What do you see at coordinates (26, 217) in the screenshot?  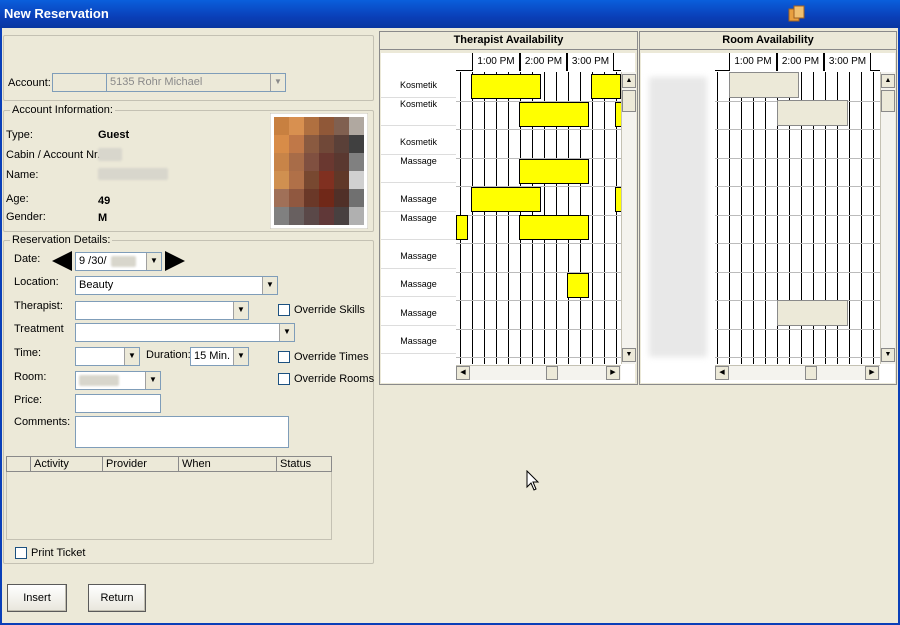 I see `gender-label: Gender:` at bounding box center [26, 217].